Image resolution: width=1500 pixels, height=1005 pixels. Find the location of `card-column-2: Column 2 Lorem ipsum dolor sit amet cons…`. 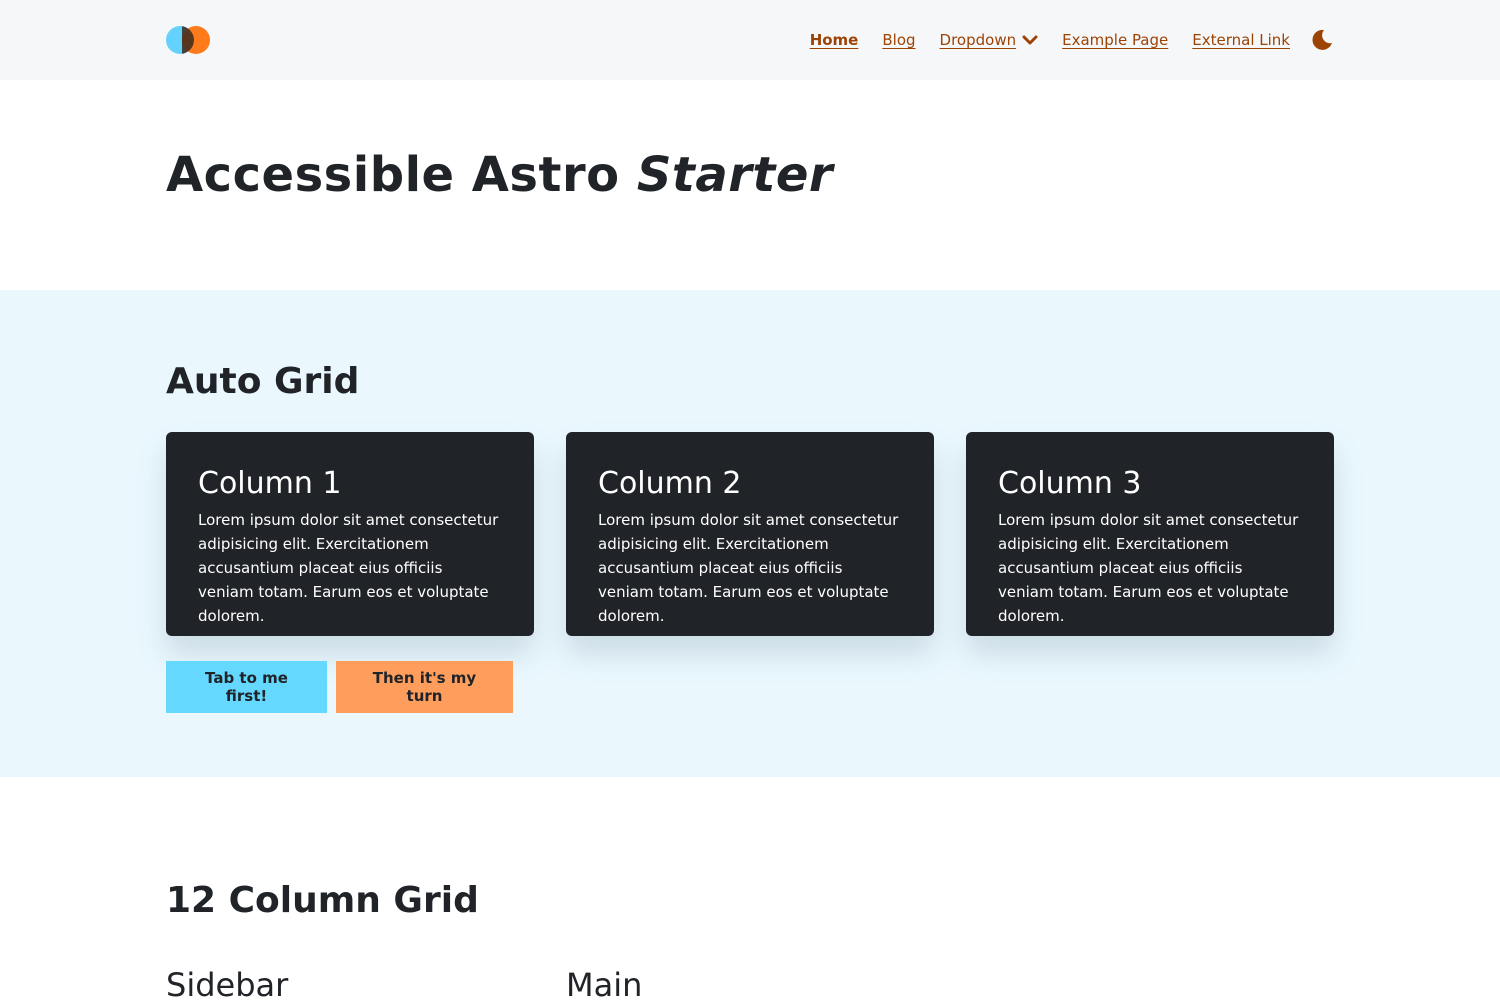

card-column-2: Column 2 Lorem ipsum dolor sit amet cons… is located at coordinates (750, 534).